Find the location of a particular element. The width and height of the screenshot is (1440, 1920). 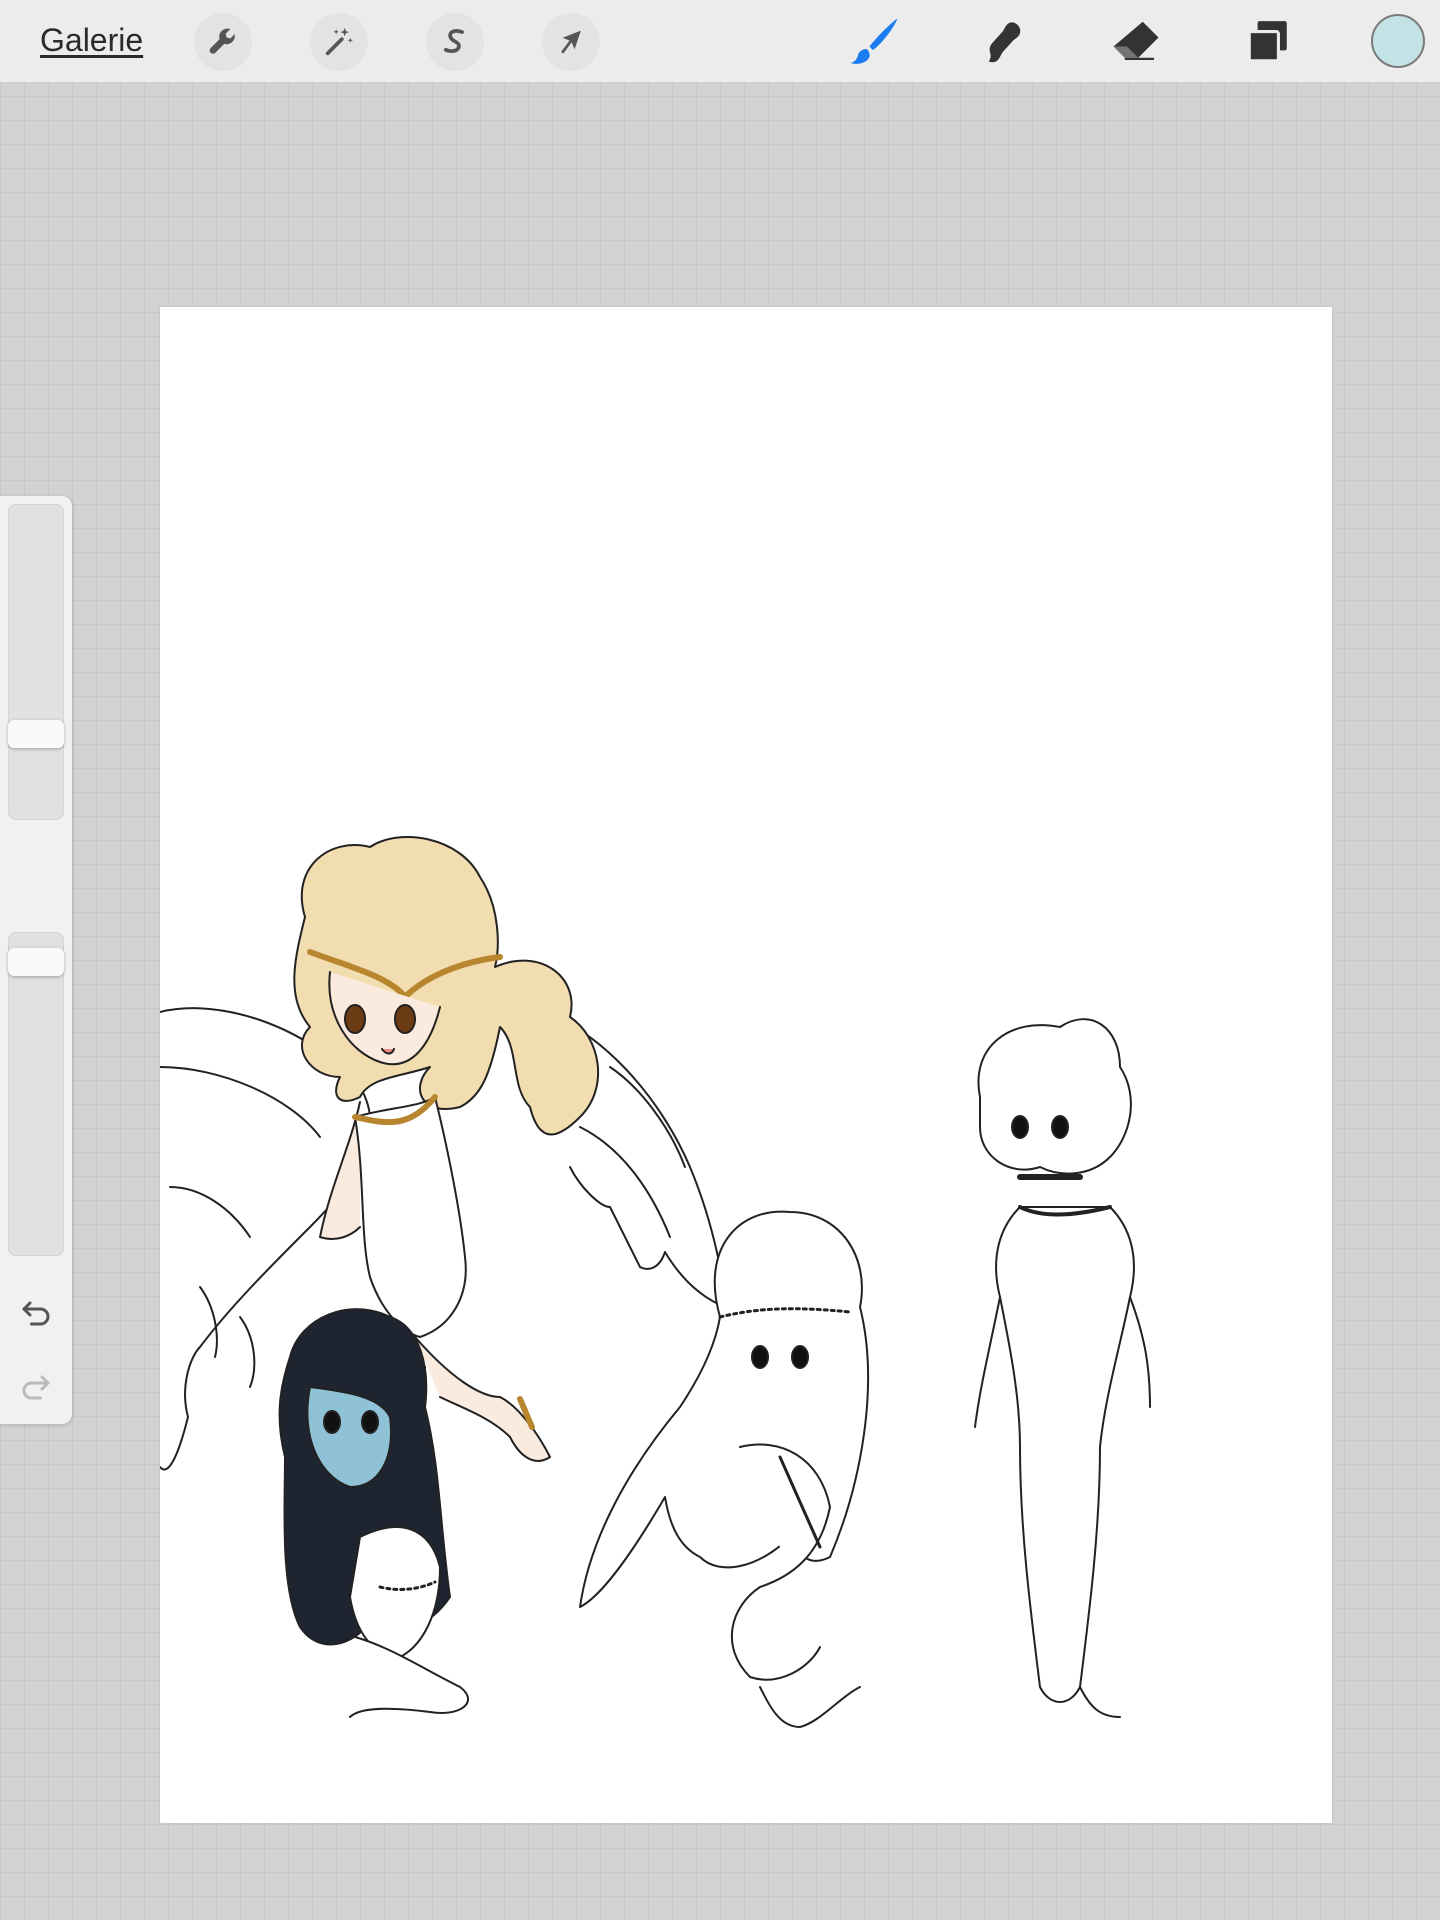

selection-button is located at coordinates (455, 42).